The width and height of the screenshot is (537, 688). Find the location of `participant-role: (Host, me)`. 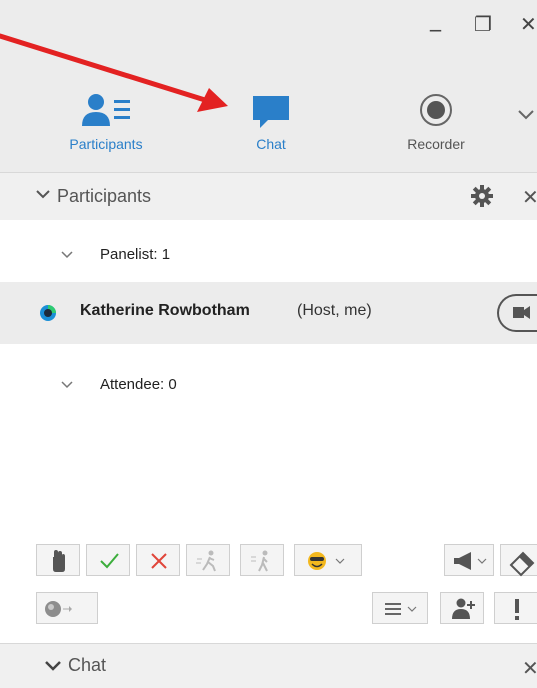

participant-role: (Host, me) is located at coordinates (334, 310).